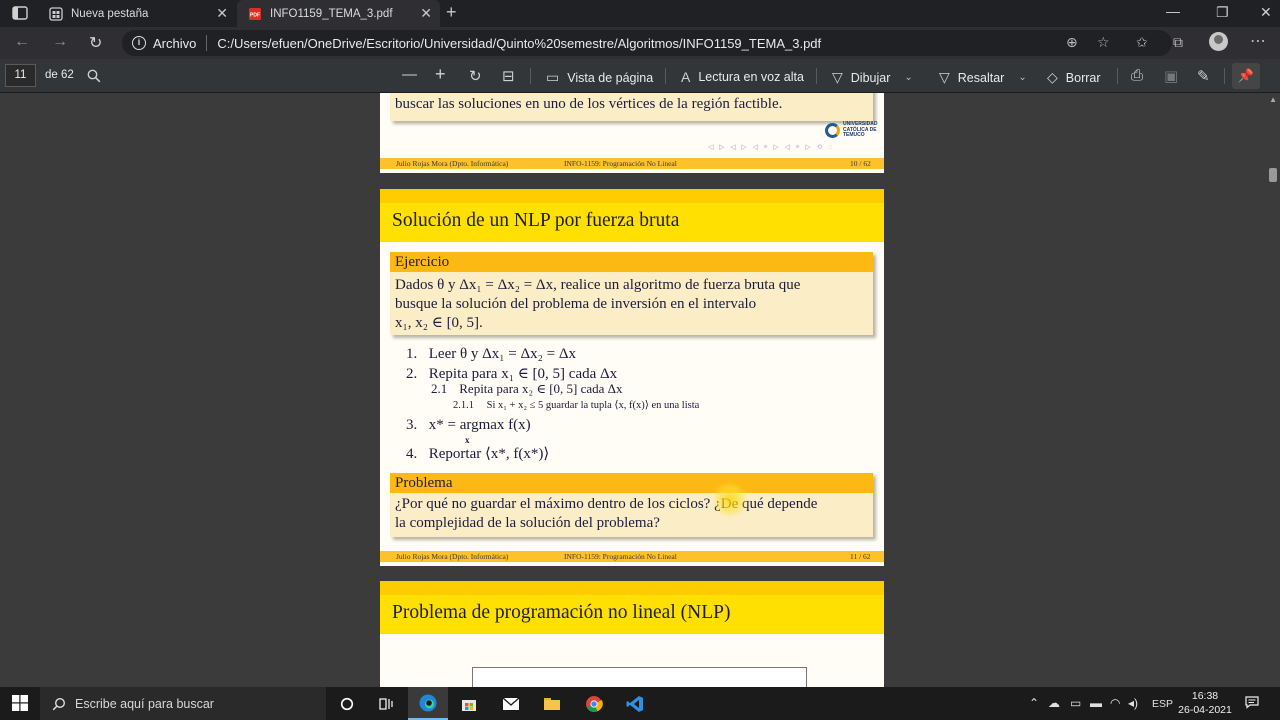 Image resolution: width=1280 pixels, height=720 pixels. Describe the element at coordinates (837, 77) in the screenshot. I see `draw-pen-icon: ▽` at that location.